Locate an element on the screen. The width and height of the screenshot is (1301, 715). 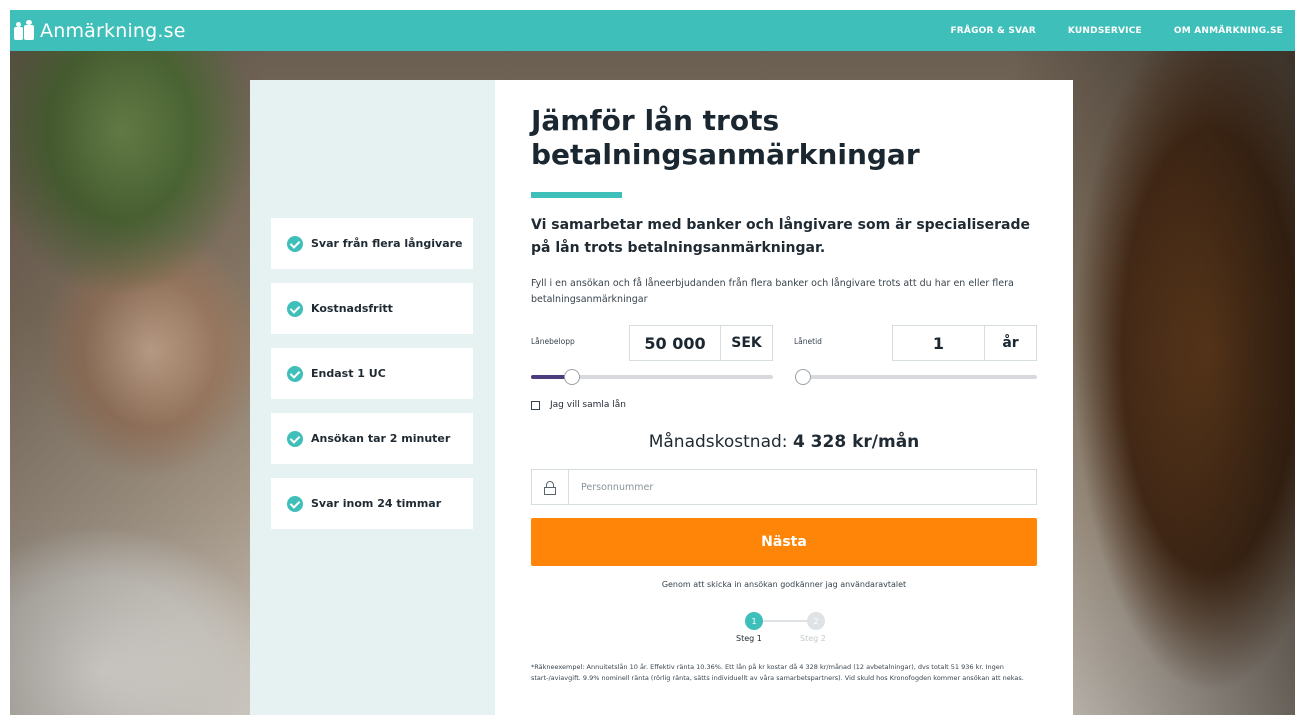
checkbox-label: Jag vill samla lån is located at coordinates (588, 405).